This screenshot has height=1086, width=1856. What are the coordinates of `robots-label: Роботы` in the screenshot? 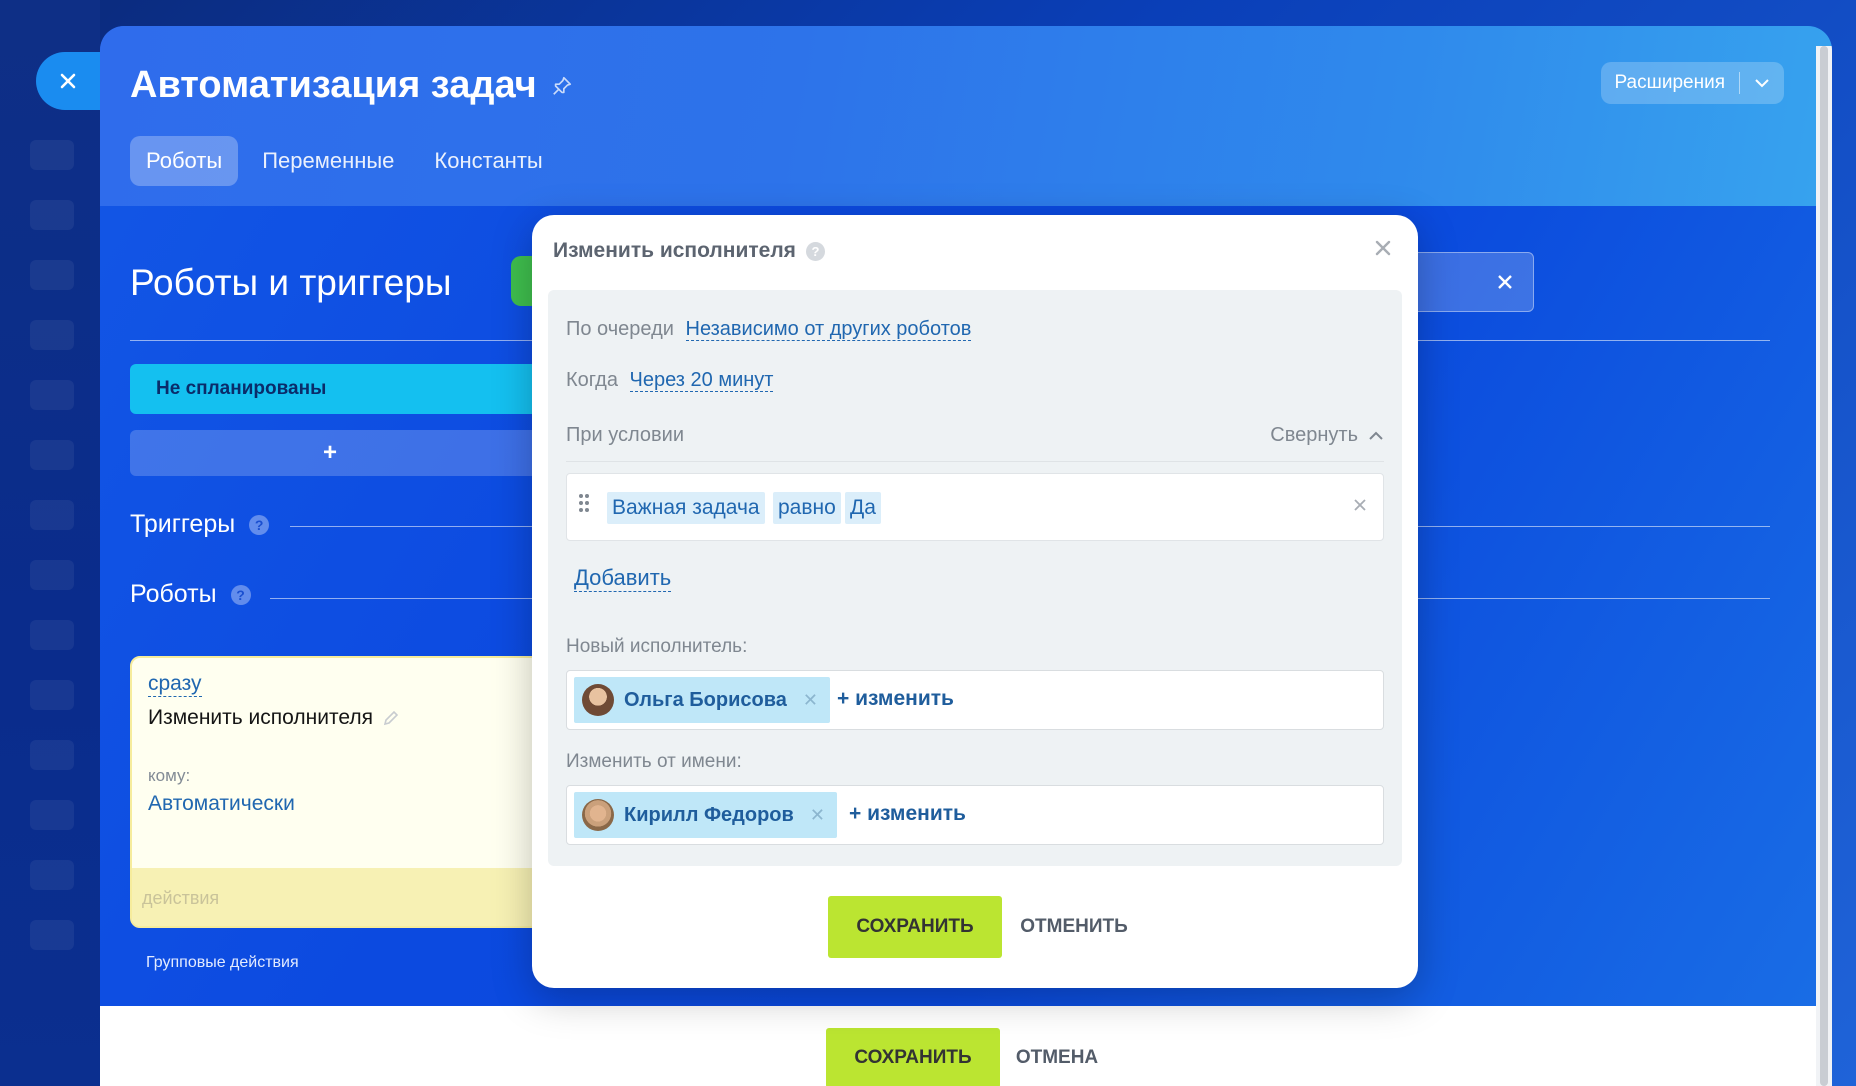 It's located at (173, 594).